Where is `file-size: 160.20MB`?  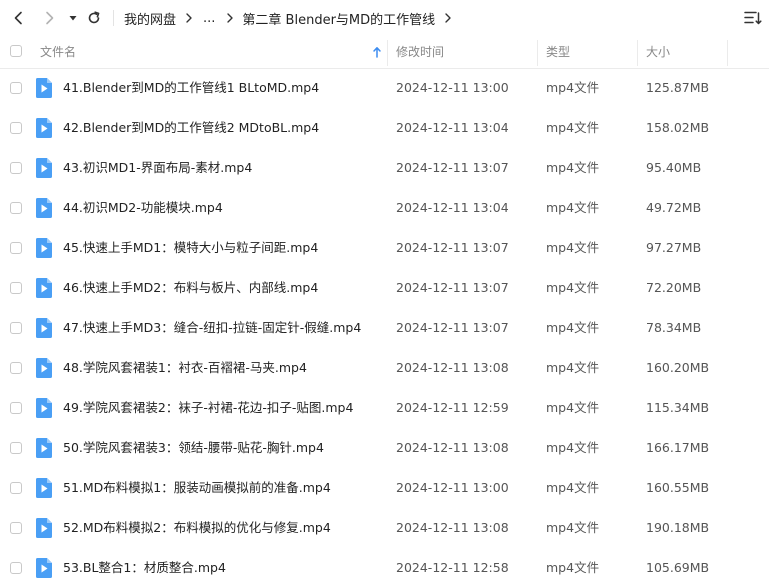 file-size: 160.20MB is located at coordinates (678, 367).